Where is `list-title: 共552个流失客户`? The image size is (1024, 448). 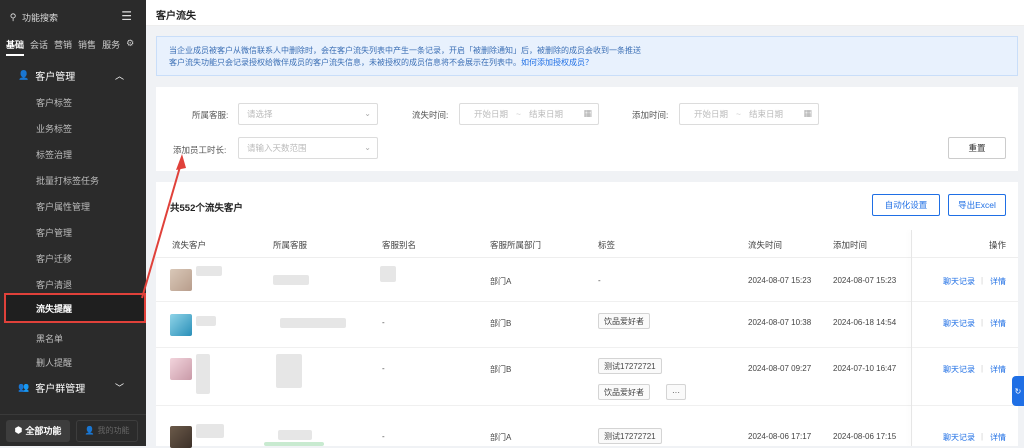 list-title: 共552个流失客户 is located at coordinates (206, 208).